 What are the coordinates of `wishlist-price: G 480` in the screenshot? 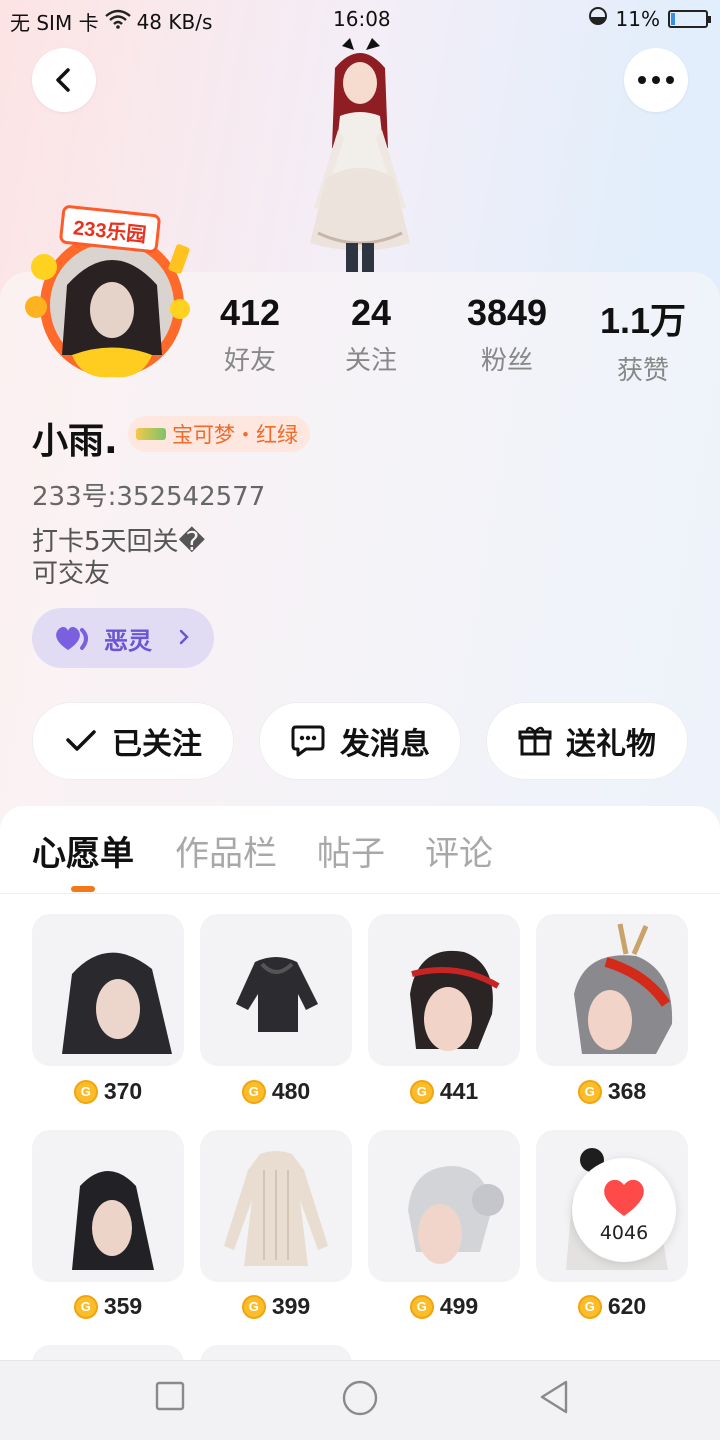 It's located at (276, 1091).